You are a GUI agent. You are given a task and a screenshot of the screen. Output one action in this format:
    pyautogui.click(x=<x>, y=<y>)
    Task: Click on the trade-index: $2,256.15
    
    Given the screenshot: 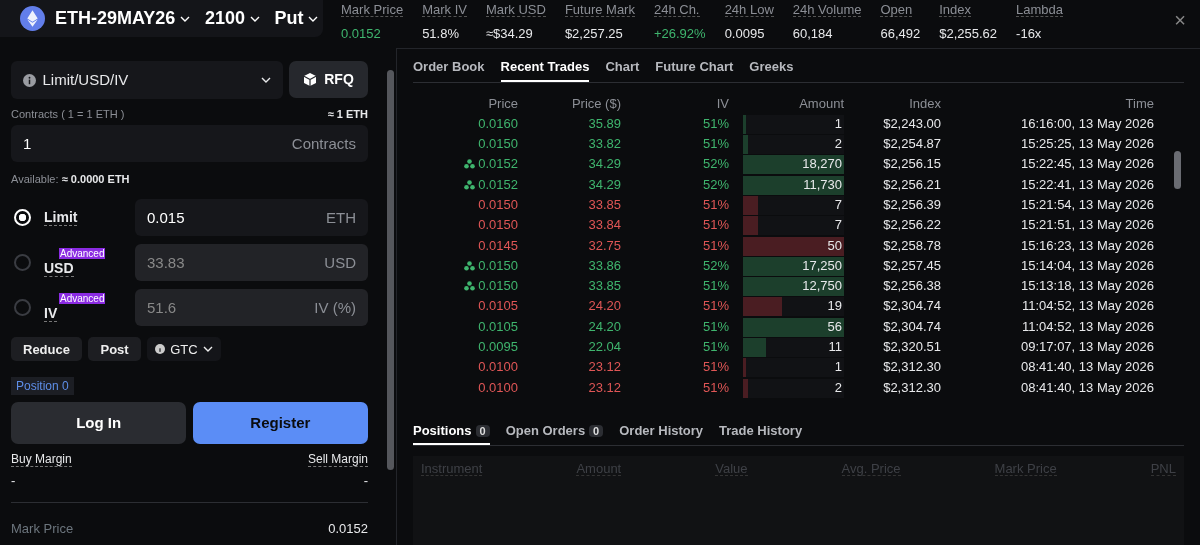 What is the action you would take?
    pyautogui.click(x=912, y=164)
    